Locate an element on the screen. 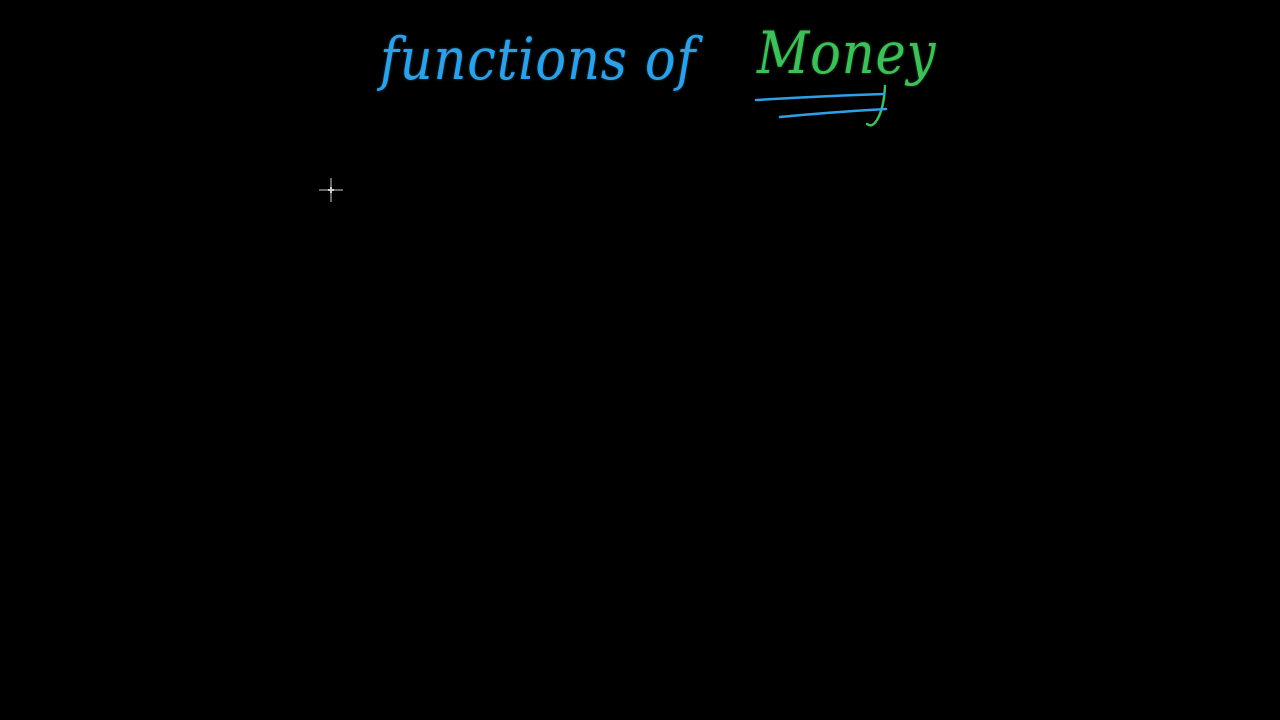  money-y-tail is located at coordinates (876, 105).